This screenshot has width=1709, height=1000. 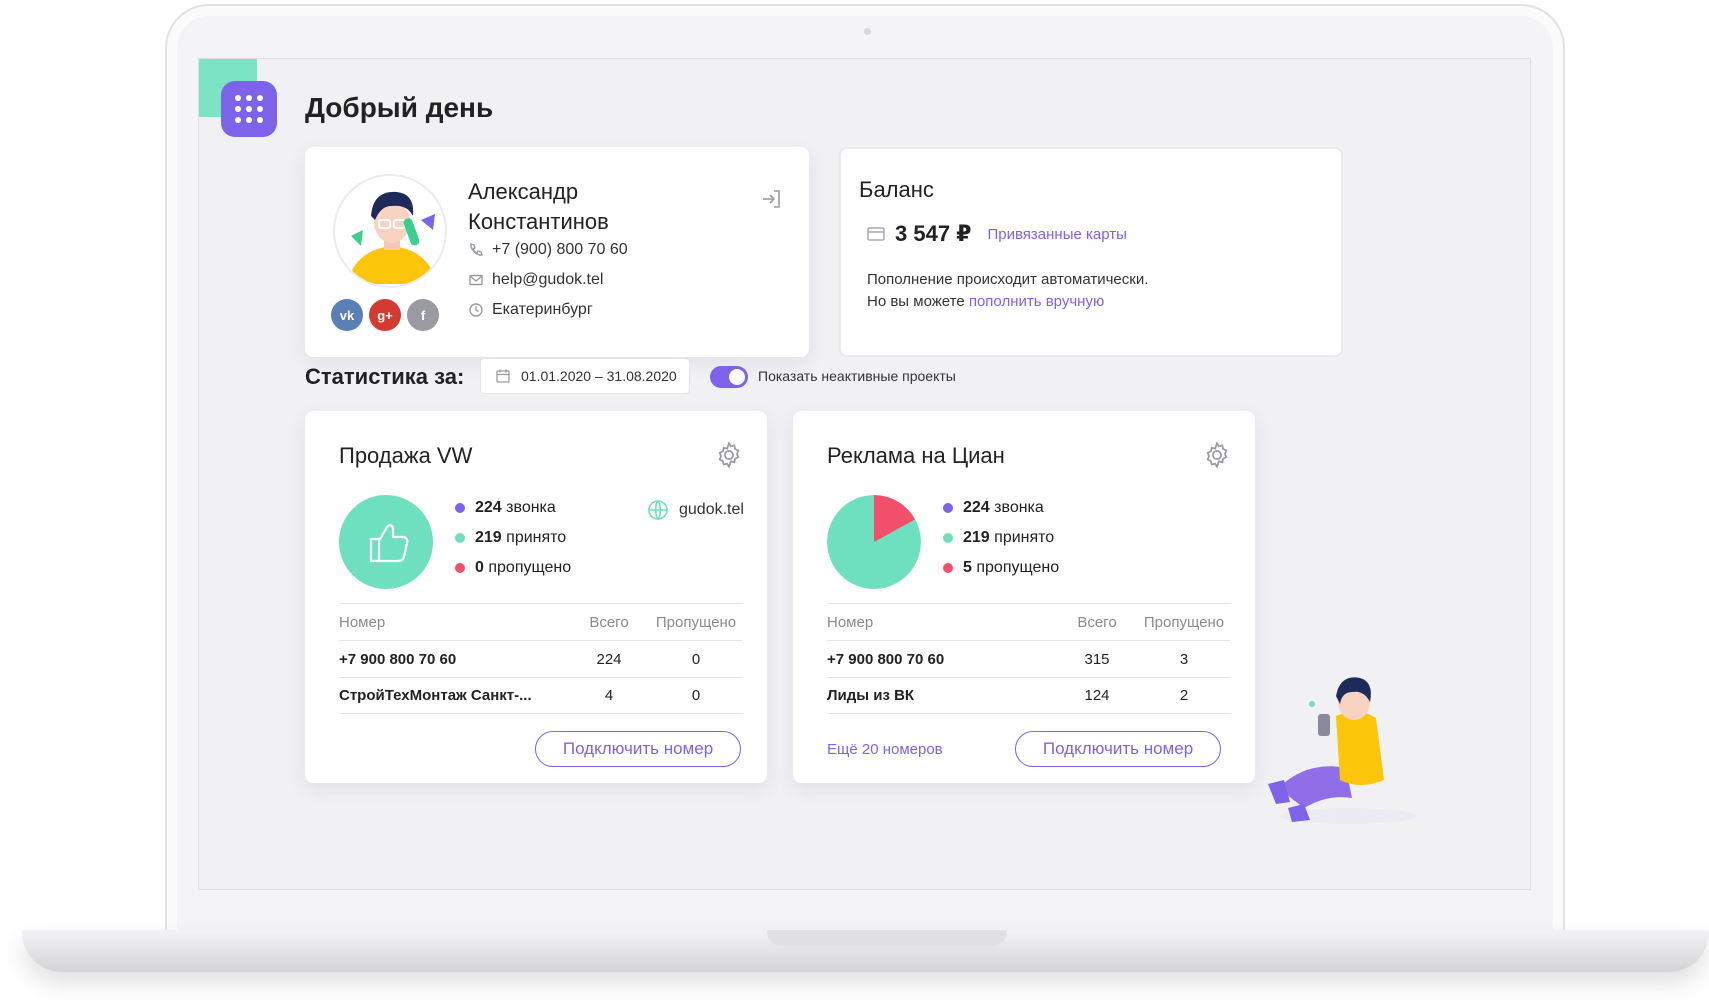 What do you see at coordinates (772, 199) in the screenshot?
I see `logout-icon` at bounding box center [772, 199].